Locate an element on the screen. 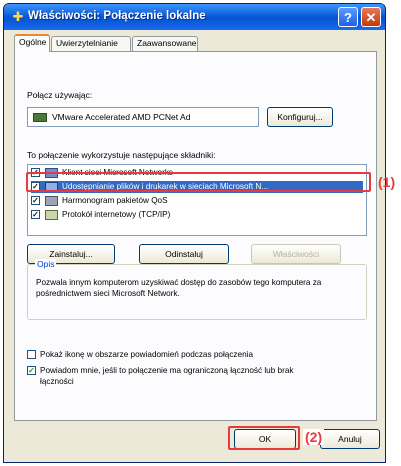  tab-advanced: Zaawansowane is located at coordinates (165, 43).